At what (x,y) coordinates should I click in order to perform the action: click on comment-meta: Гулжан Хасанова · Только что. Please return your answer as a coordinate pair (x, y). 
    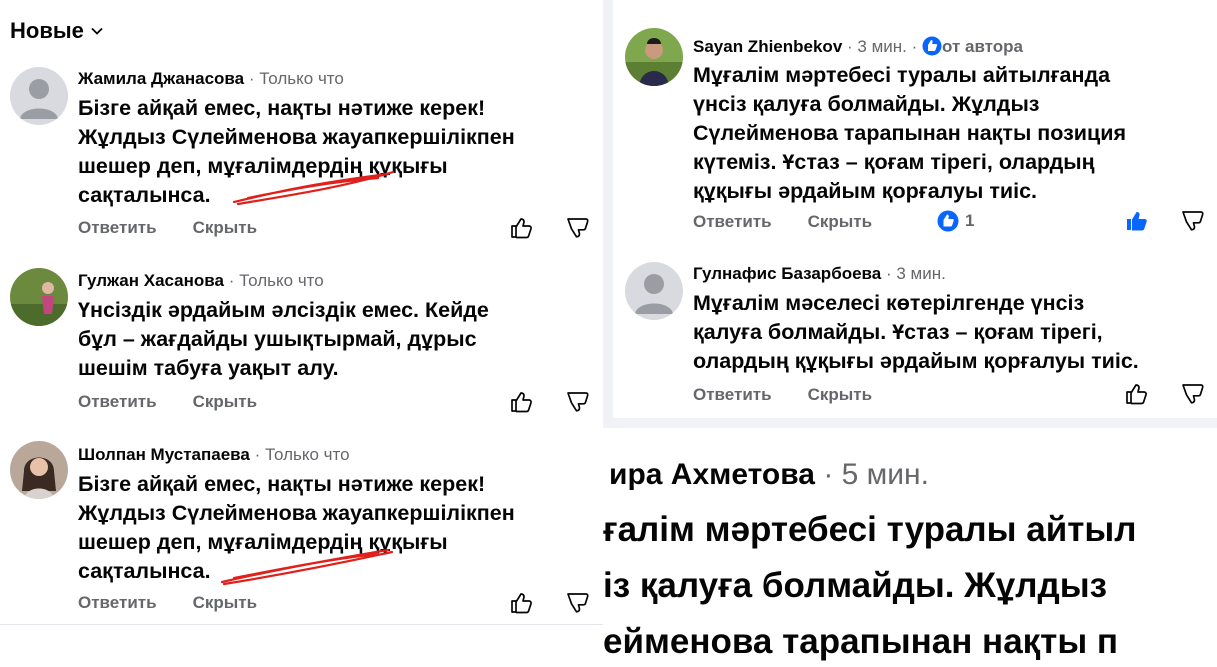
    Looking at the image, I should click on (201, 280).